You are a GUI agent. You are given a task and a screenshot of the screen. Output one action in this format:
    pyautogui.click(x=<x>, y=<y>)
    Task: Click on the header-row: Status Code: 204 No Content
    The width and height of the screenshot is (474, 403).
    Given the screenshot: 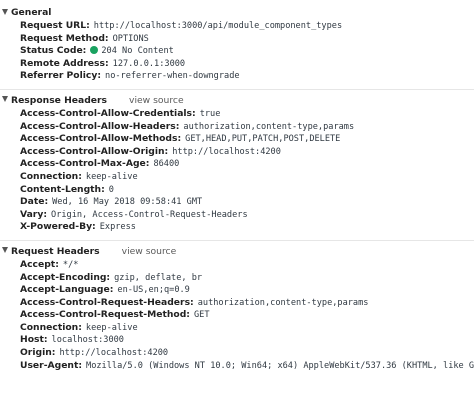 What is the action you would take?
    pyautogui.click(x=237, y=51)
    